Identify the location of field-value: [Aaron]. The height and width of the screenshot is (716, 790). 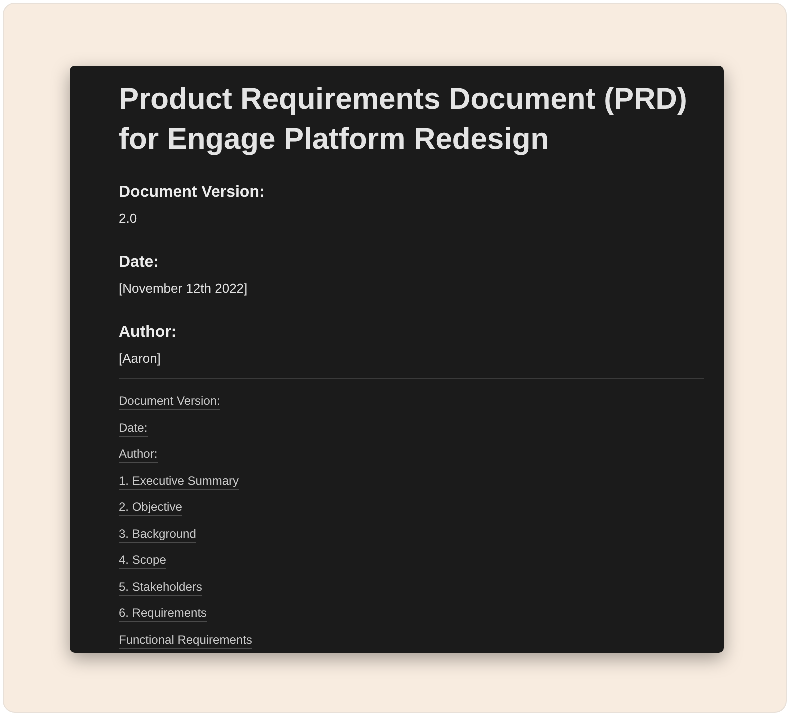
(140, 359).